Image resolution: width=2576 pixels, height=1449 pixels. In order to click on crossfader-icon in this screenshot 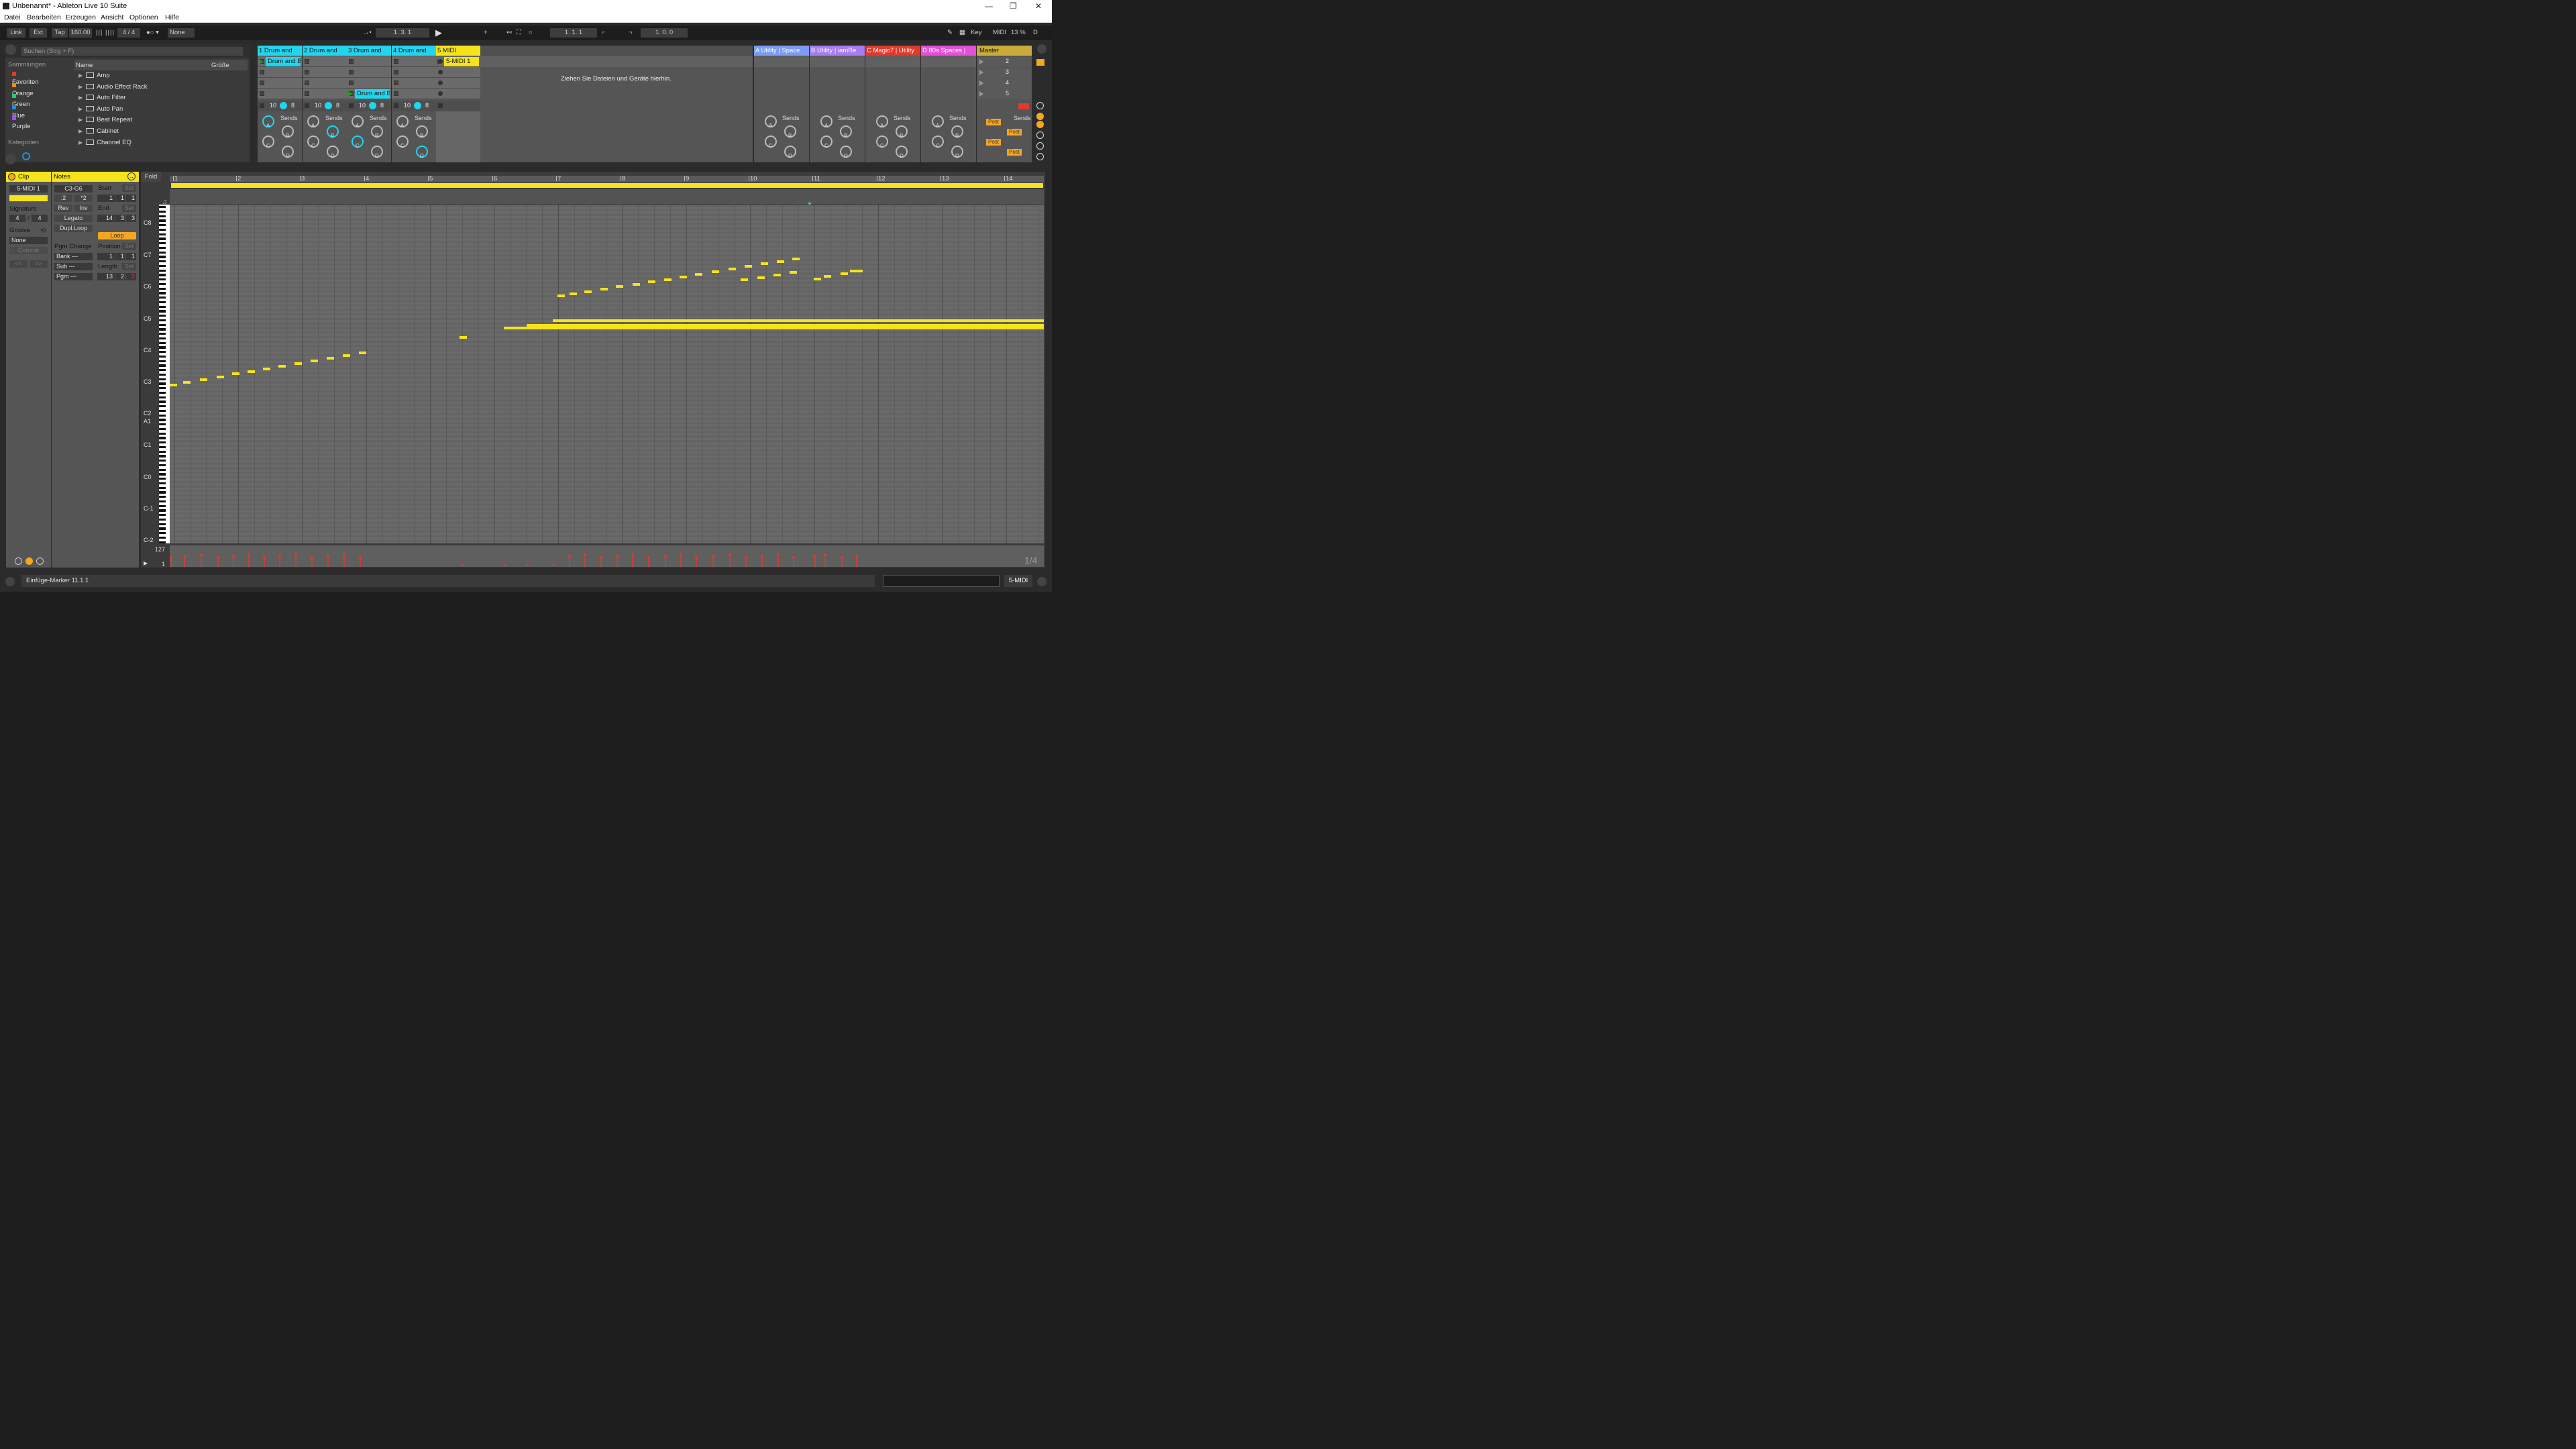, I will do `click(1040, 156)`.